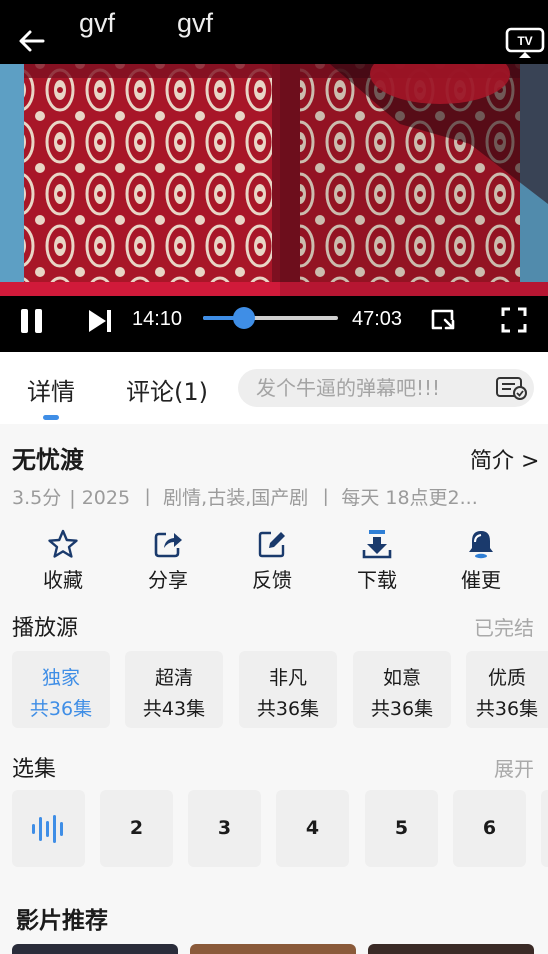 This screenshot has height=954, width=548. I want to click on episode-playing, so click(48, 828).